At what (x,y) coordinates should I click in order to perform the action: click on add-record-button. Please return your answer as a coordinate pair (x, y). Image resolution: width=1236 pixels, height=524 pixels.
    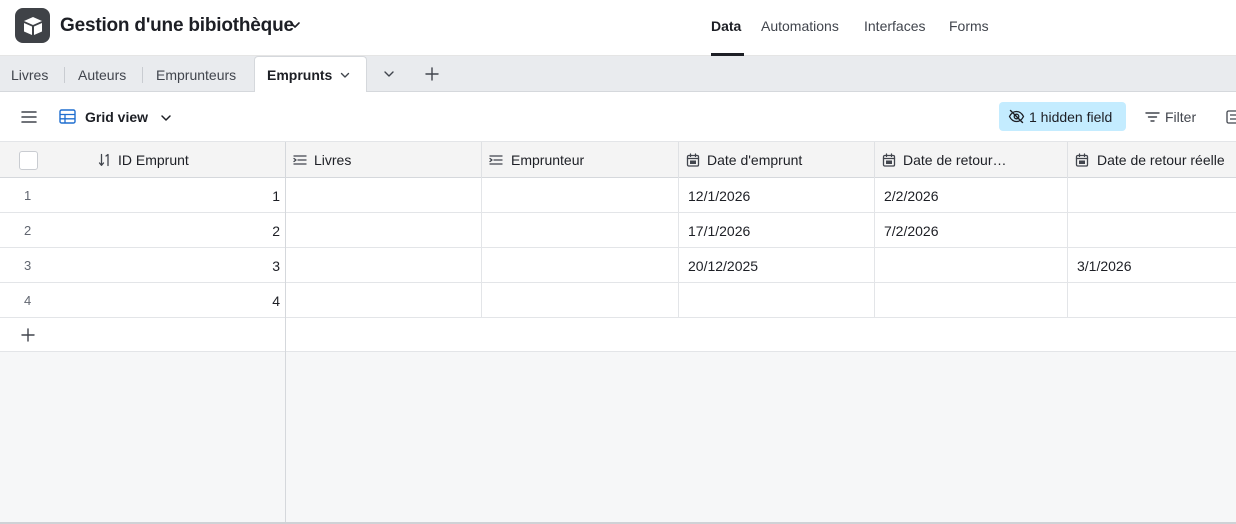
    Looking at the image, I should click on (143, 335).